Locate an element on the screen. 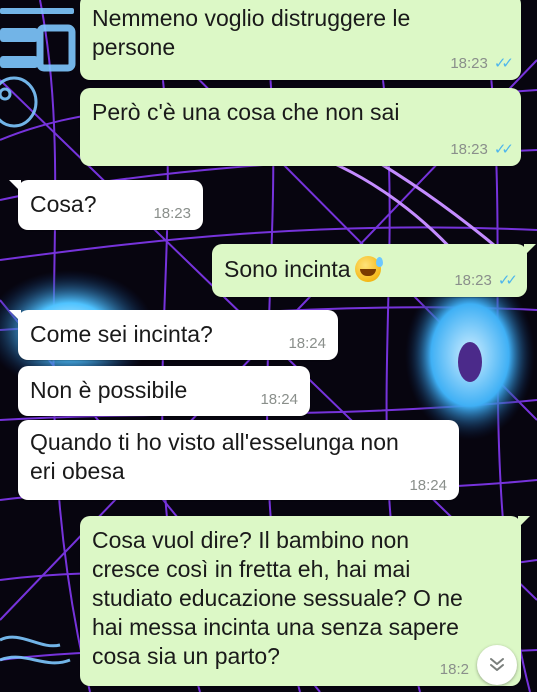 The width and height of the screenshot is (537, 692). message-text: Però c'è una cosa che non sai is located at coordinates (246, 112).